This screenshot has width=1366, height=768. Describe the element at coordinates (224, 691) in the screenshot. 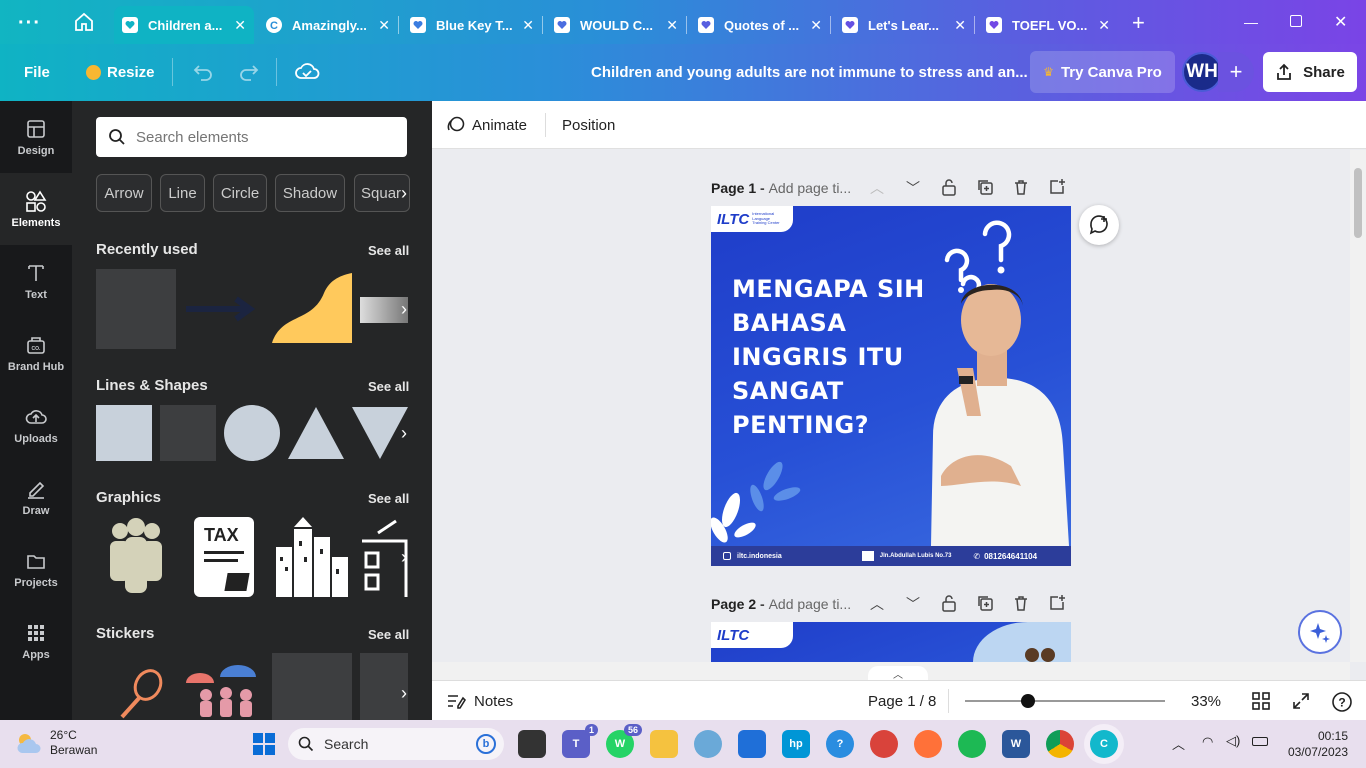

I see `kids-umbrella-sticker` at that location.